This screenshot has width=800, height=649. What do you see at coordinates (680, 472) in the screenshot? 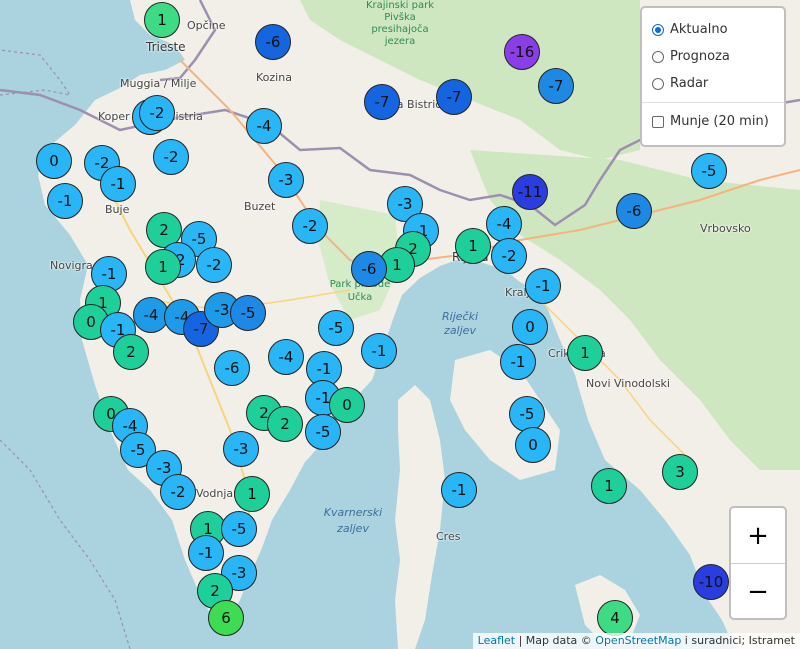
I see `station-marker: 3` at bounding box center [680, 472].